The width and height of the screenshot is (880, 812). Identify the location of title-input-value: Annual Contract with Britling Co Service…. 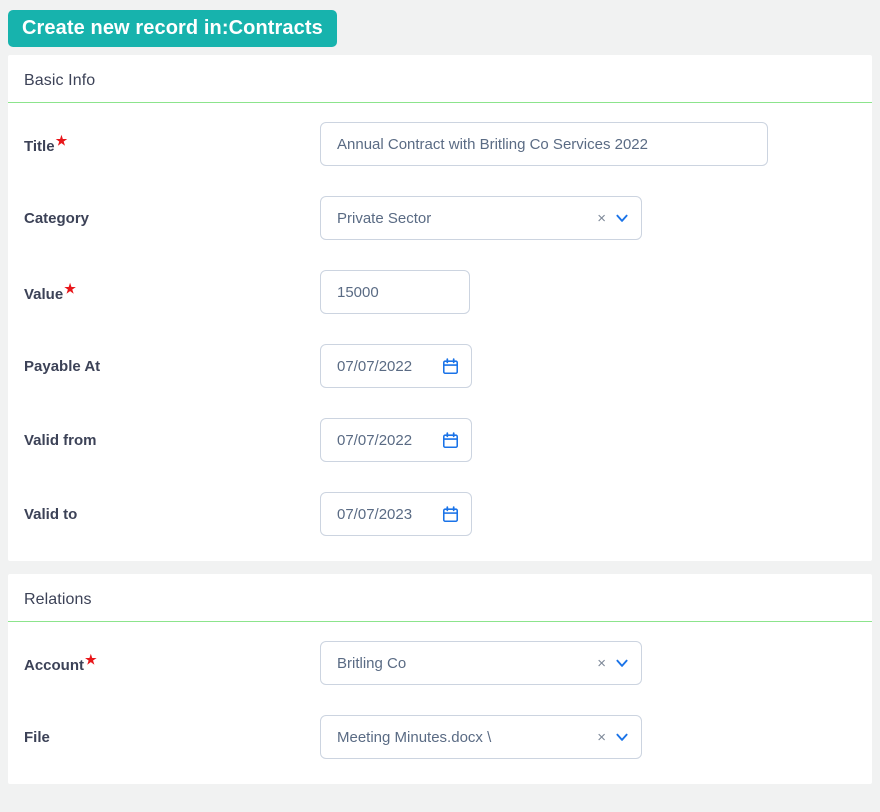
(492, 144).